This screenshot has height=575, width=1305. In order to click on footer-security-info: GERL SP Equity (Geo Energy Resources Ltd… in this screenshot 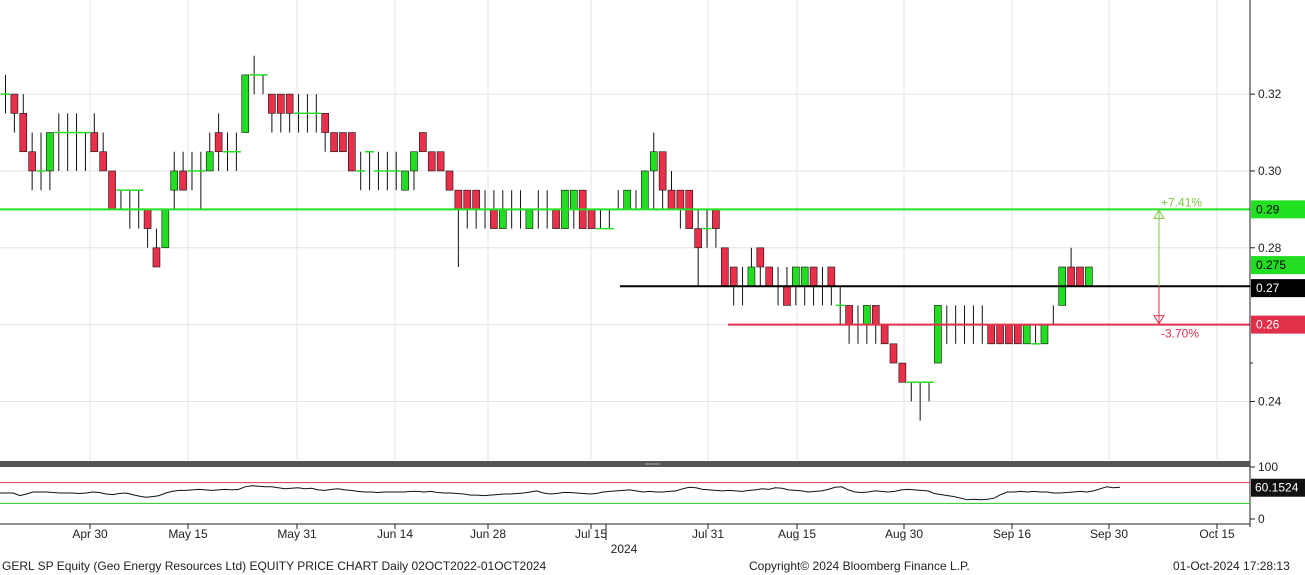, I will do `click(274, 566)`.